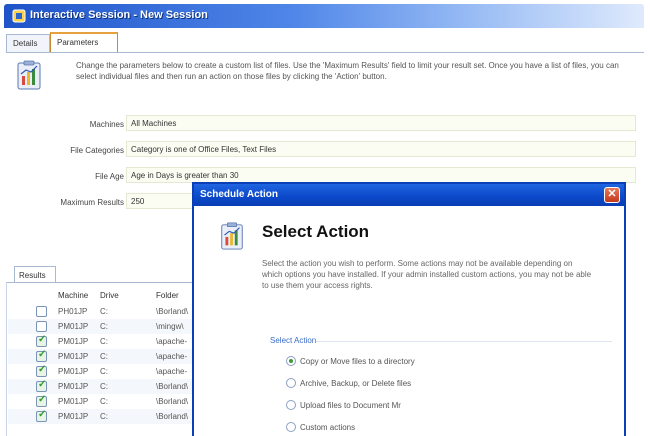 This screenshot has width=650, height=436. I want to click on tab-details: Details, so click(28, 43).